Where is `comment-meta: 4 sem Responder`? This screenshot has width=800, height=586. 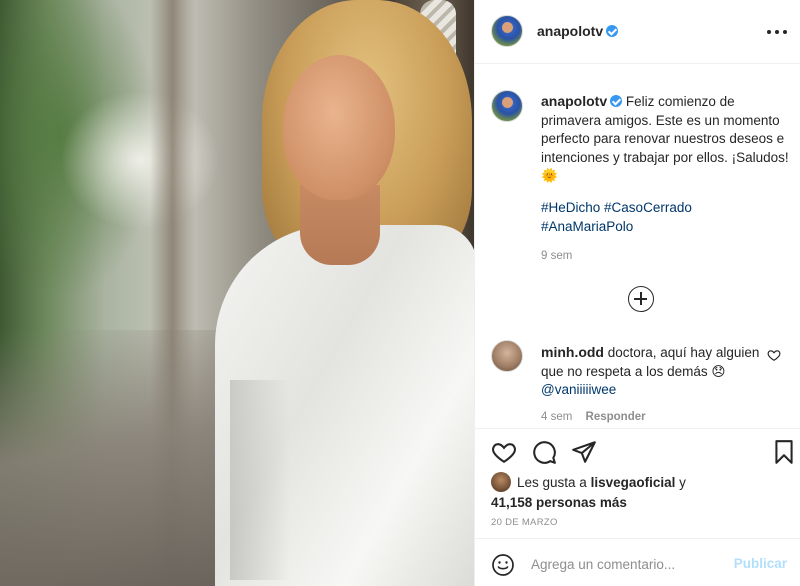
comment-meta: 4 sem Responder is located at coordinates (593, 417).